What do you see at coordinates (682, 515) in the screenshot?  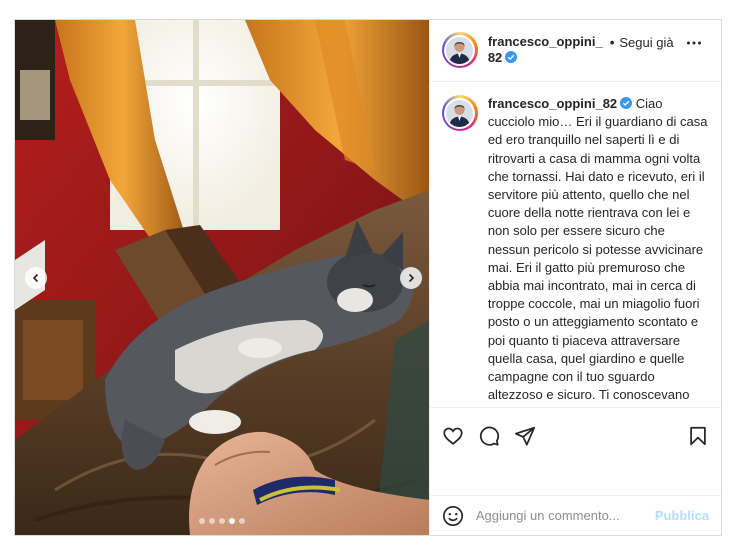 I see `publish-button: Pubblica` at bounding box center [682, 515].